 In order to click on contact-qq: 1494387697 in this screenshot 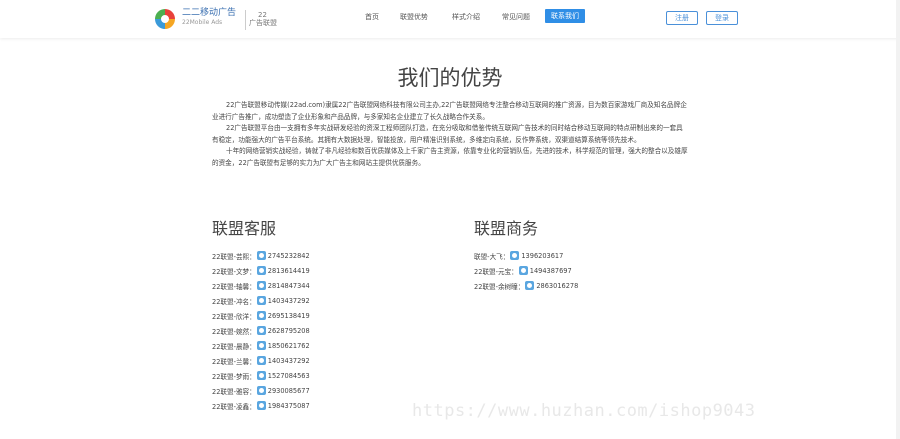, I will do `click(550, 270)`.